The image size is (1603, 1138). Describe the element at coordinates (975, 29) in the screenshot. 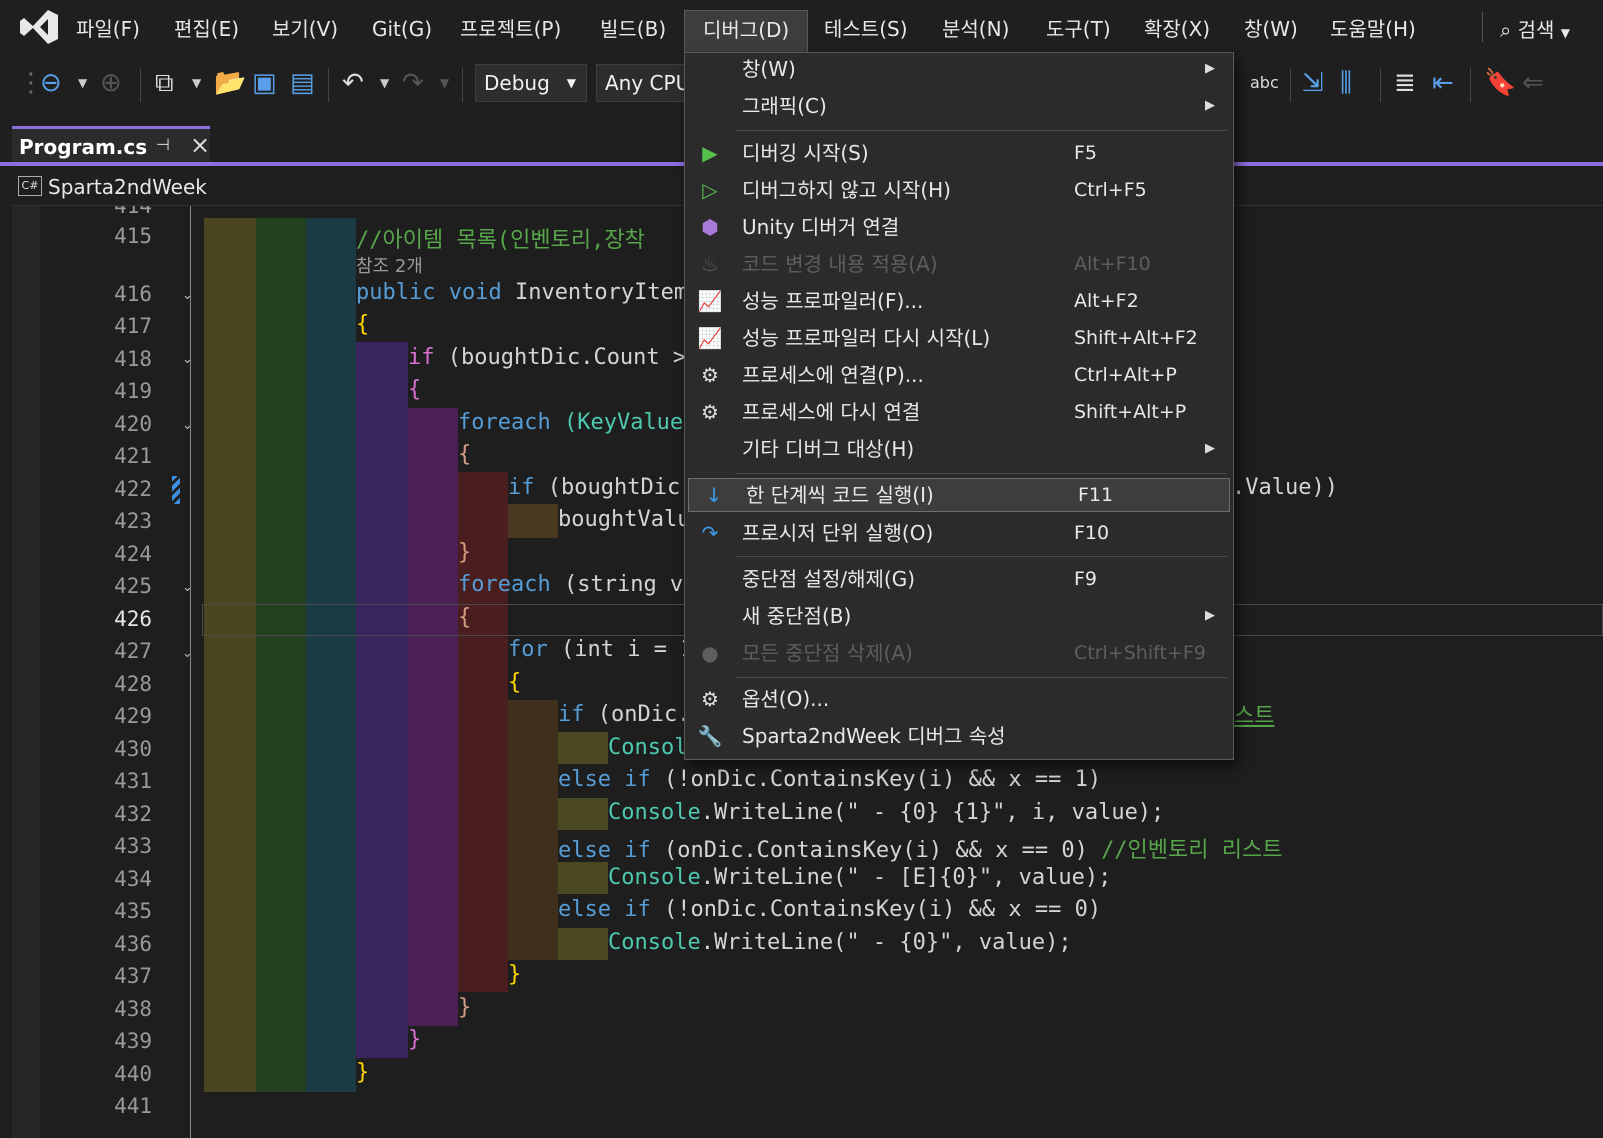

I see `menu-analyze: 분석(N)` at that location.